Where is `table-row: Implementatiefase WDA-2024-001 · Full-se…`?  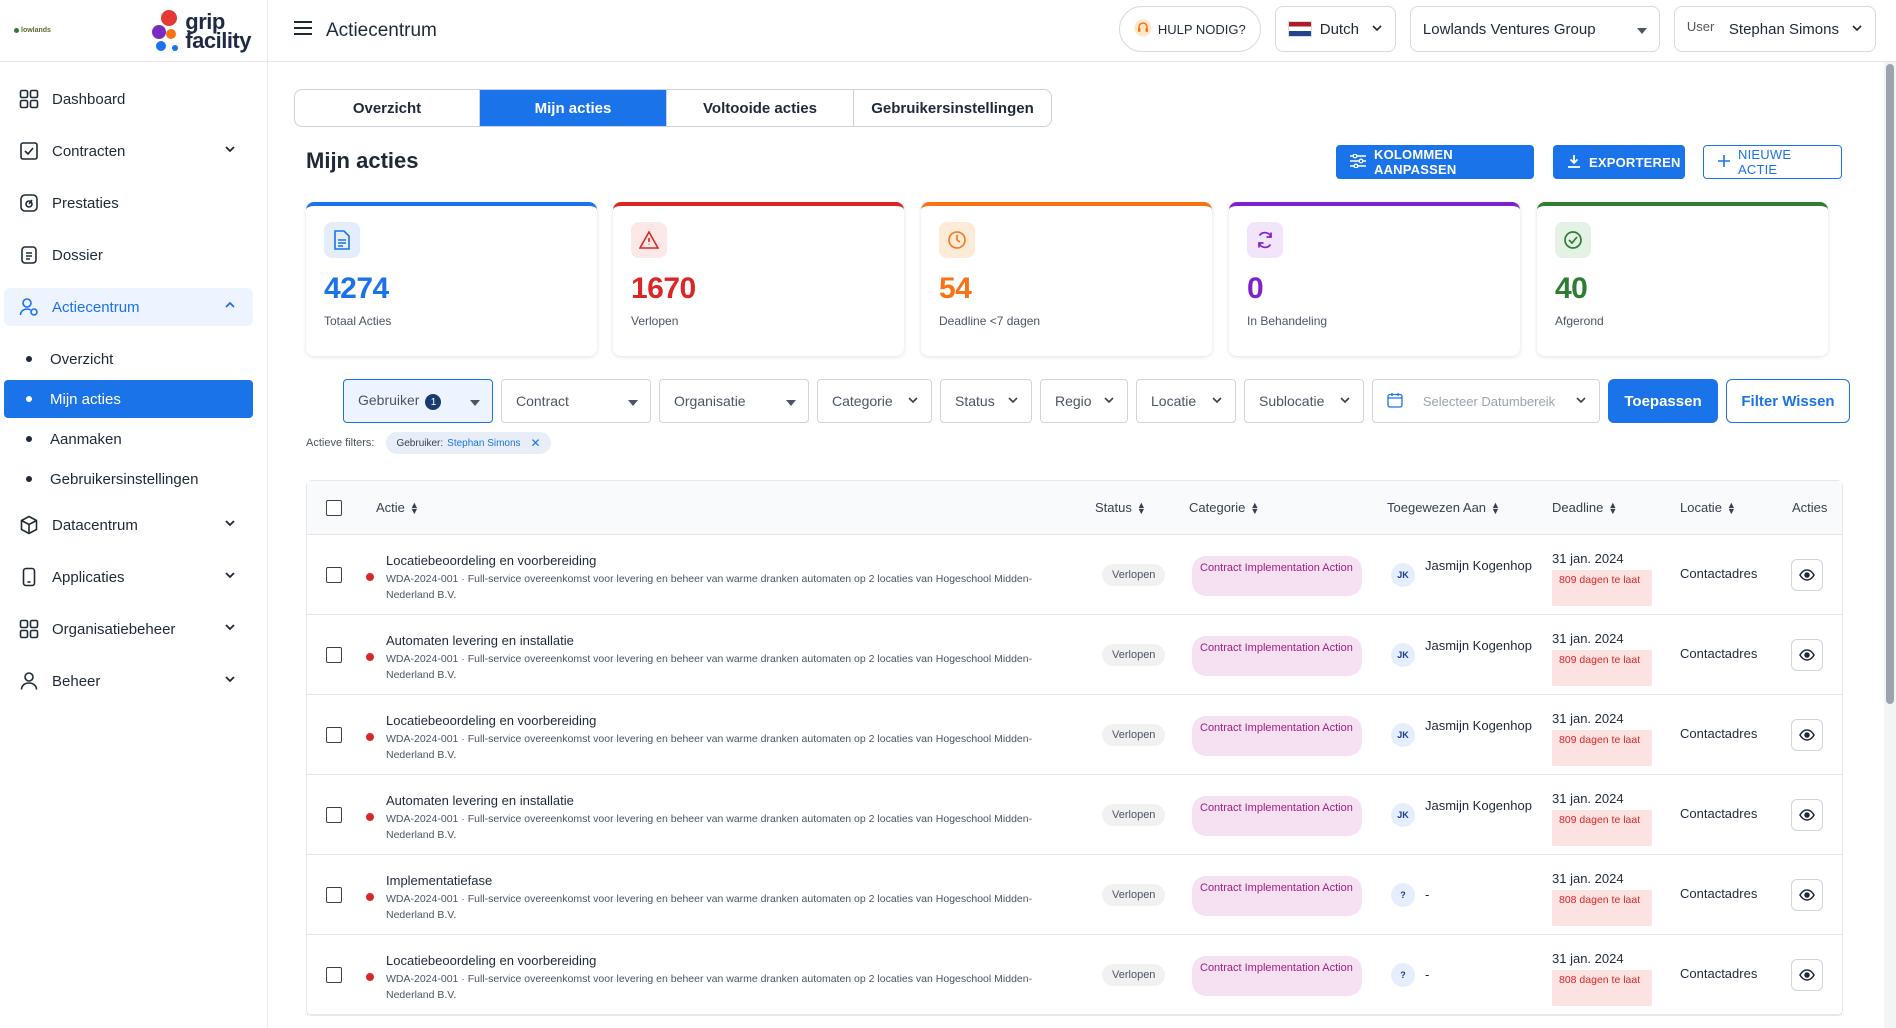 table-row: Implementatiefase WDA-2024-001 · Full-se… is located at coordinates (1074, 895).